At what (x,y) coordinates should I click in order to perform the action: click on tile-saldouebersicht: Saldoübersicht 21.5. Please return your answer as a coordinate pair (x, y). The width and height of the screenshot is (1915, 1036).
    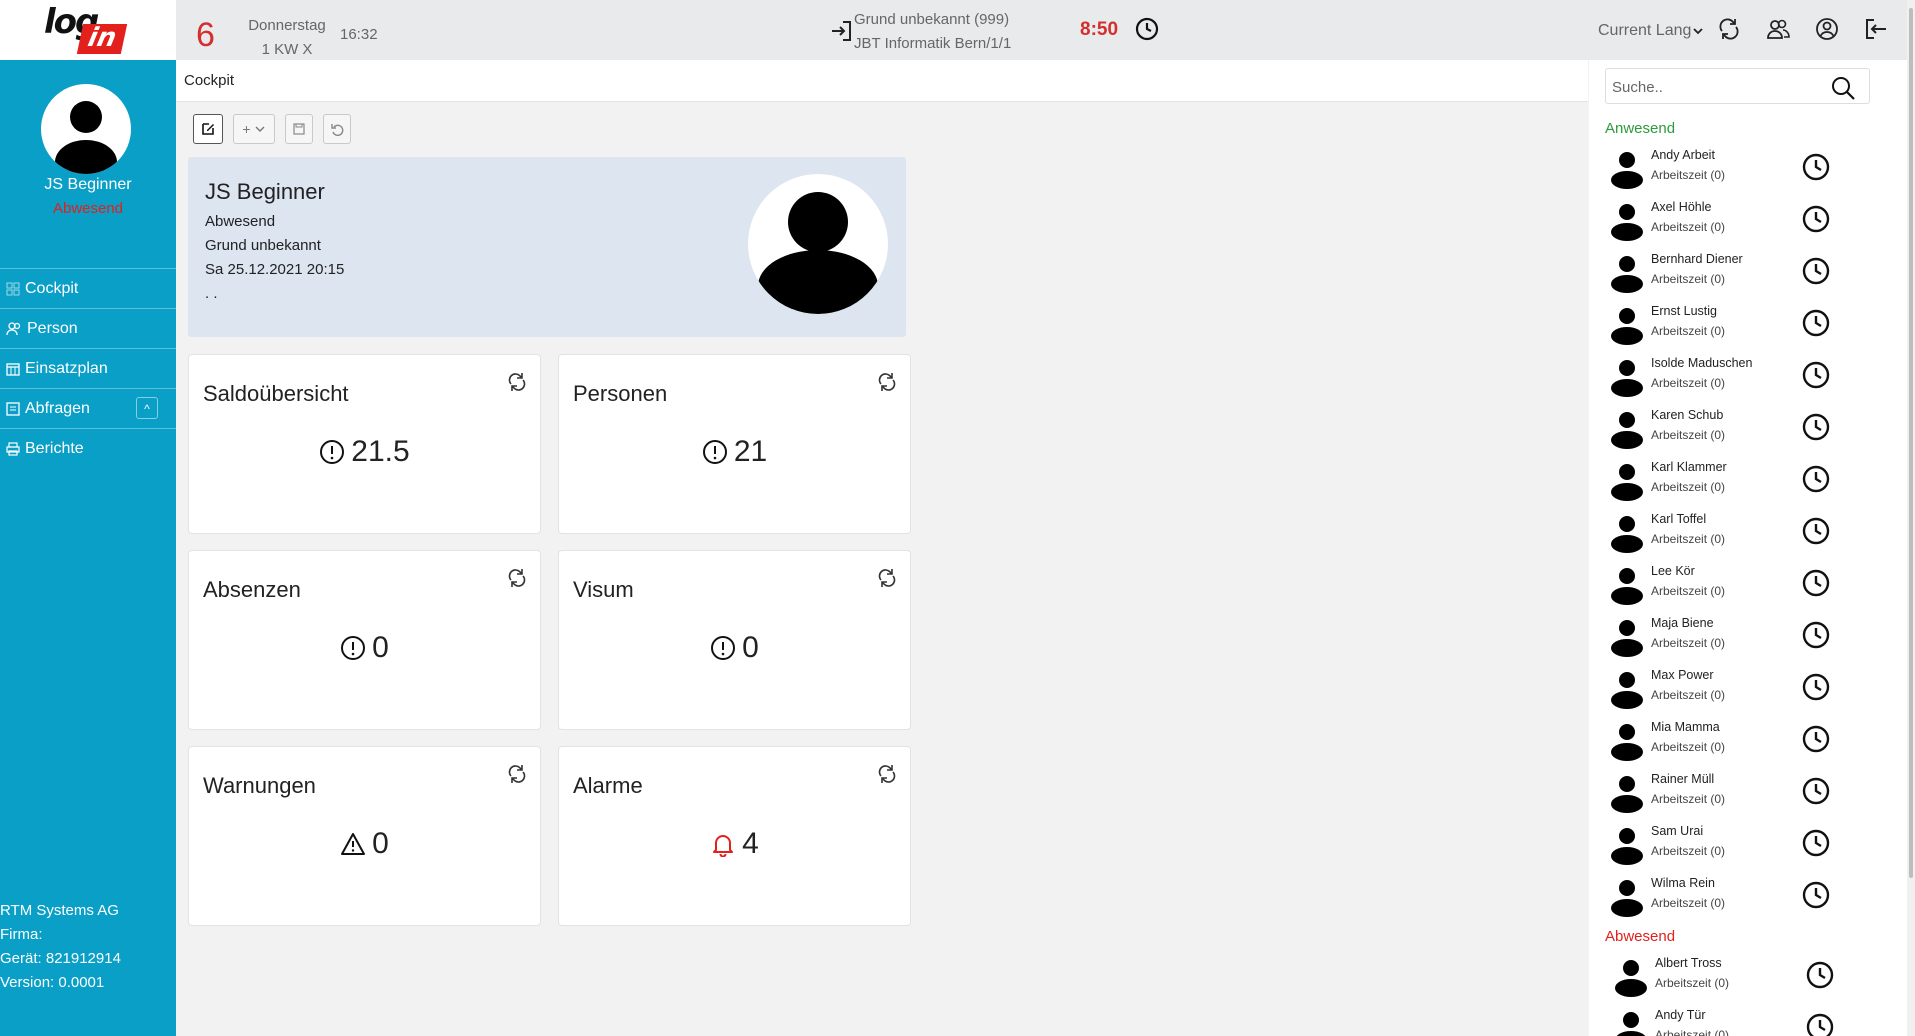
    Looking at the image, I should click on (364, 444).